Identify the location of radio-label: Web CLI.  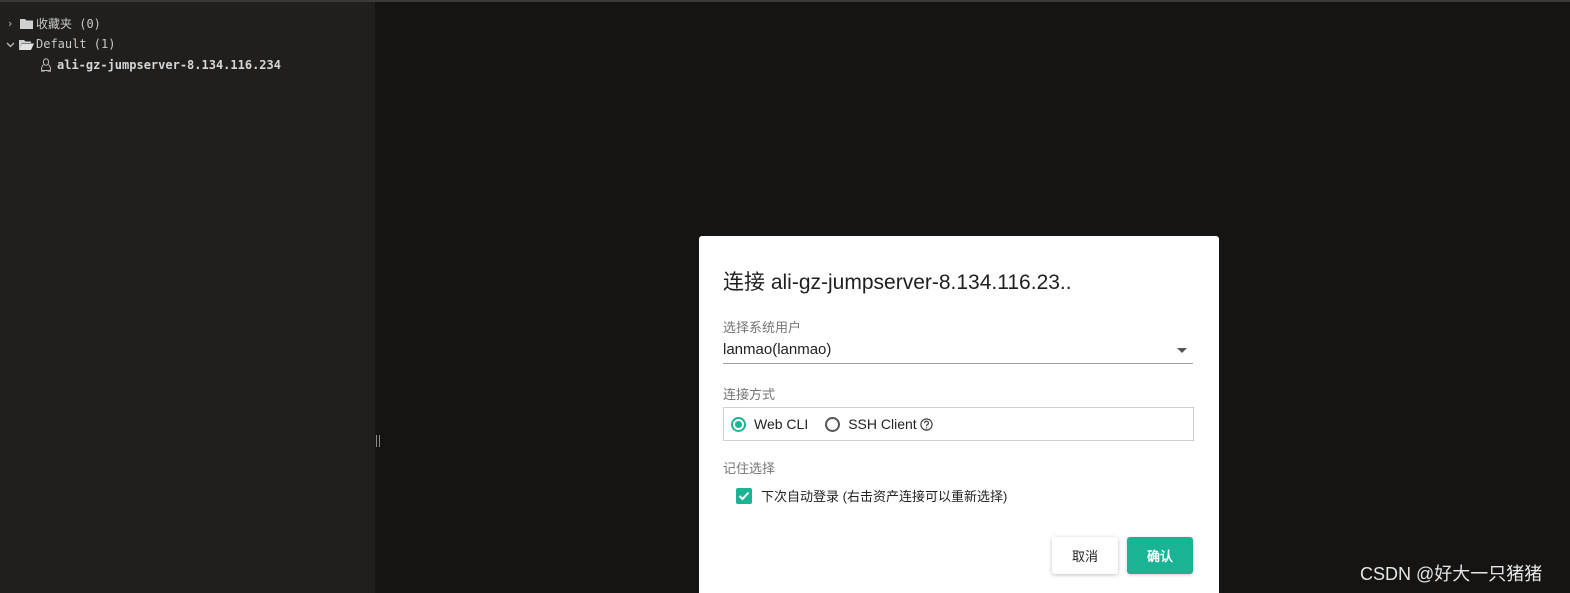
(781, 424).